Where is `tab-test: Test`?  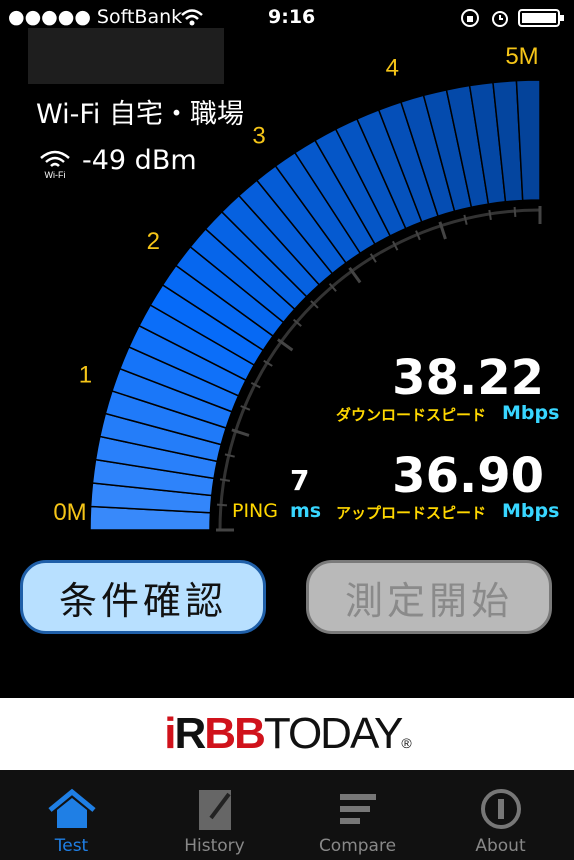
tab-test: Test is located at coordinates (71, 815).